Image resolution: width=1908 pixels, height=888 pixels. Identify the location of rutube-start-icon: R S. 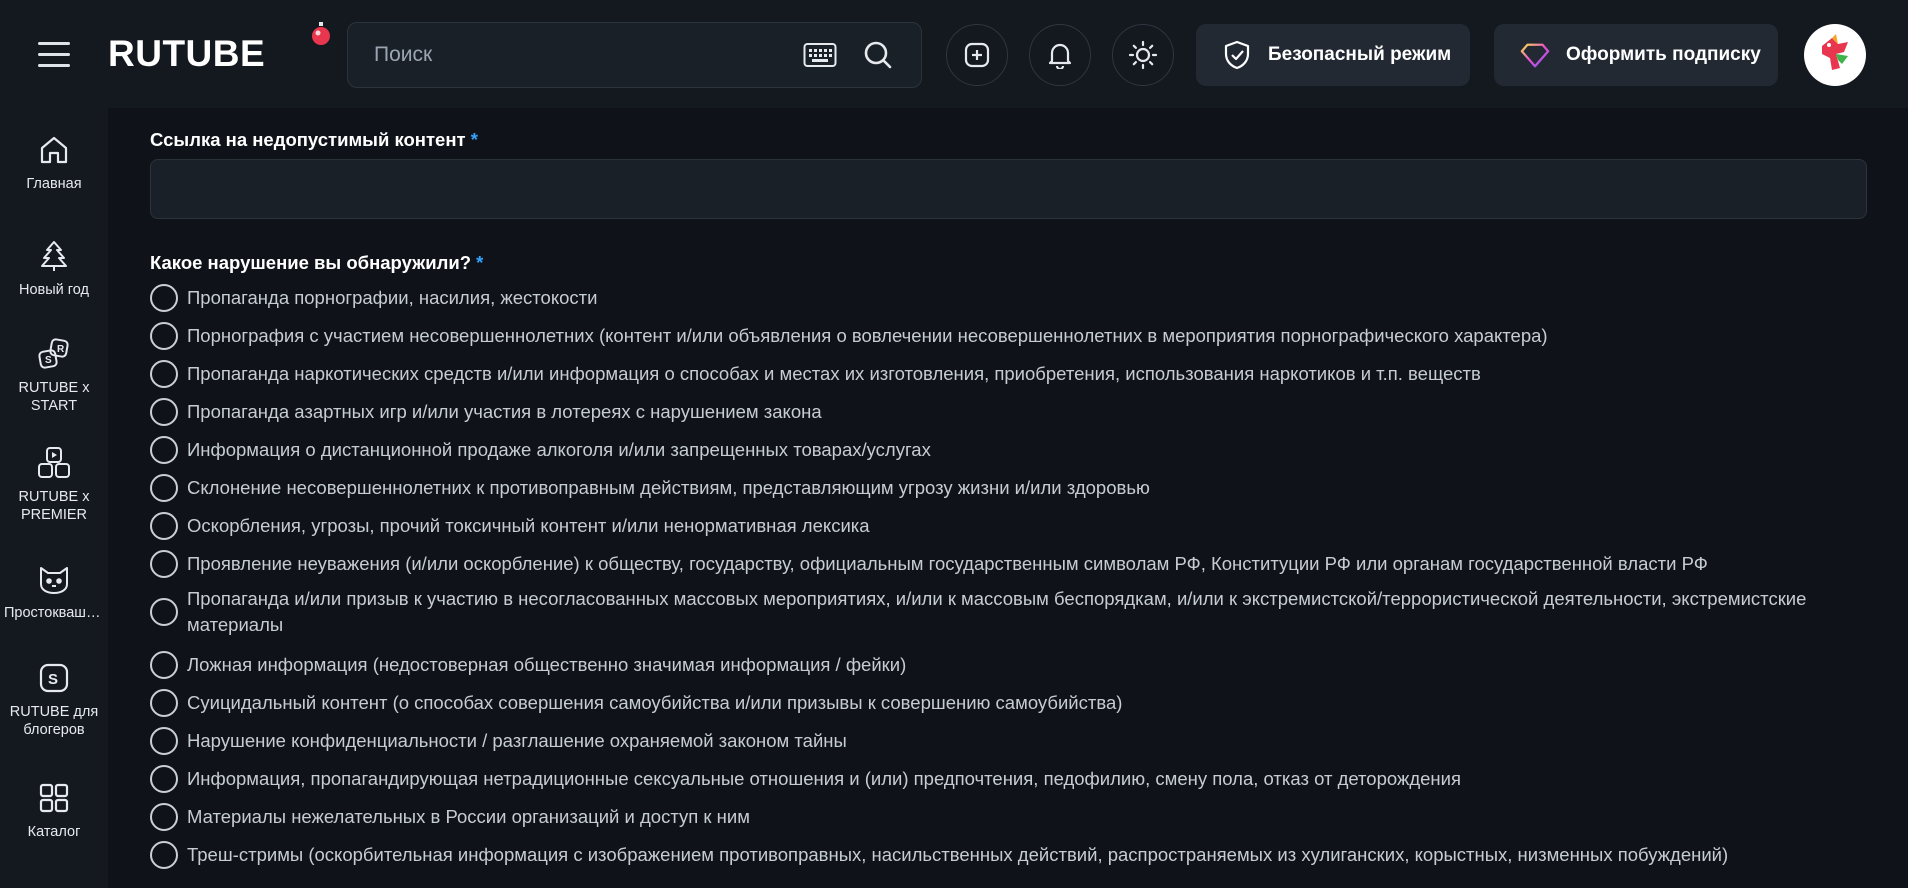
(53, 353).